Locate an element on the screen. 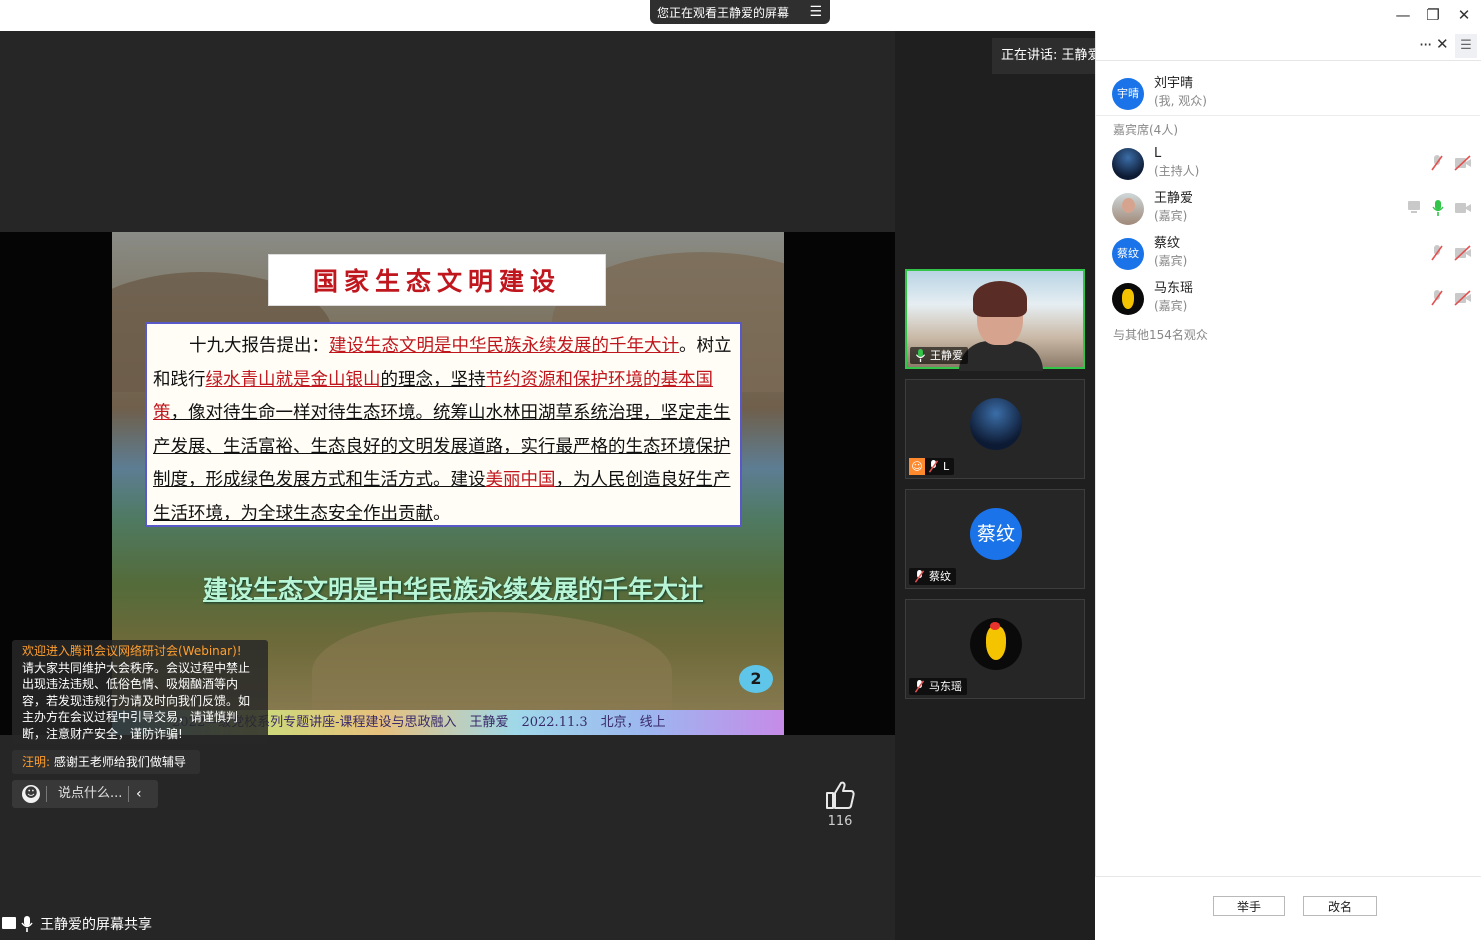 This screenshot has width=1481, height=940. chat-input-bar: ☻ 说点什么... ‹ is located at coordinates (85, 794).